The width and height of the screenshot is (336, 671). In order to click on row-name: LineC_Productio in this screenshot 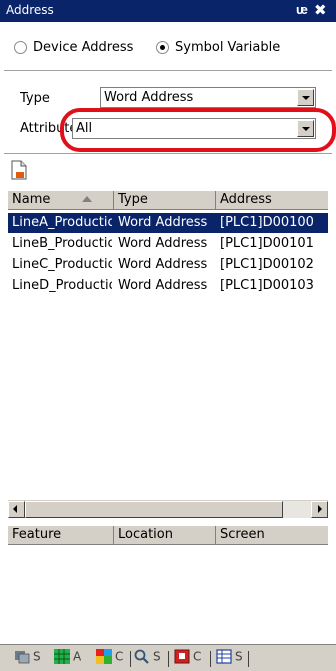, I will do `click(62, 264)`.